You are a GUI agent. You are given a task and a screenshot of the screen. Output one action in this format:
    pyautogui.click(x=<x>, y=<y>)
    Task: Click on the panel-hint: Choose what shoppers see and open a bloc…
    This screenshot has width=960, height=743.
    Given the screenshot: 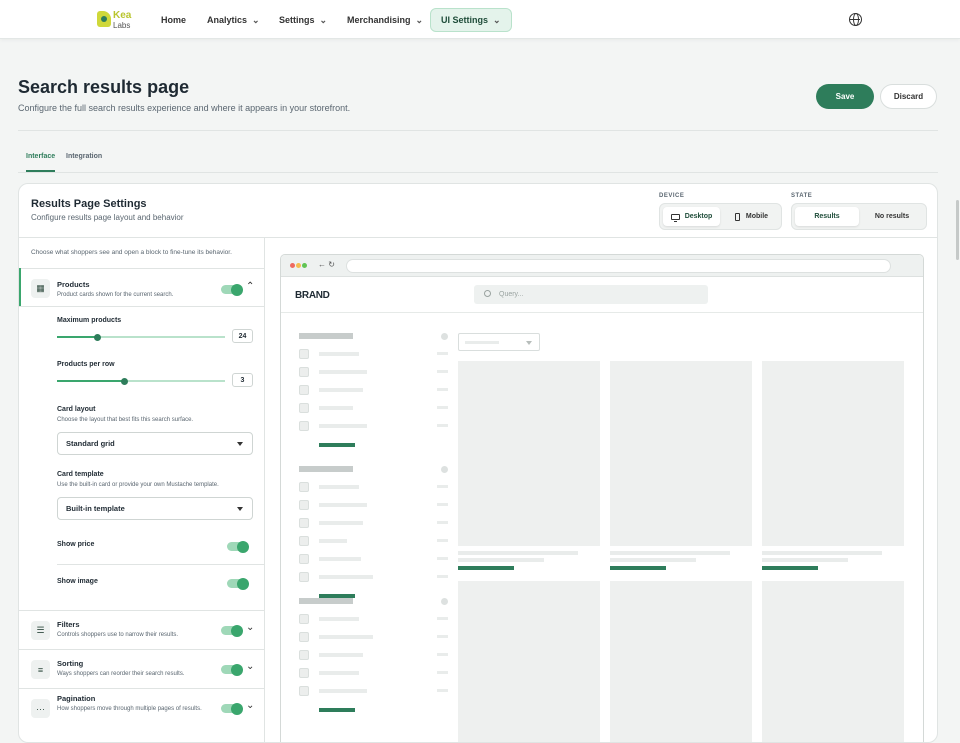 What is the action you would take?
    pyautogui.click(x=131, y=252)
    